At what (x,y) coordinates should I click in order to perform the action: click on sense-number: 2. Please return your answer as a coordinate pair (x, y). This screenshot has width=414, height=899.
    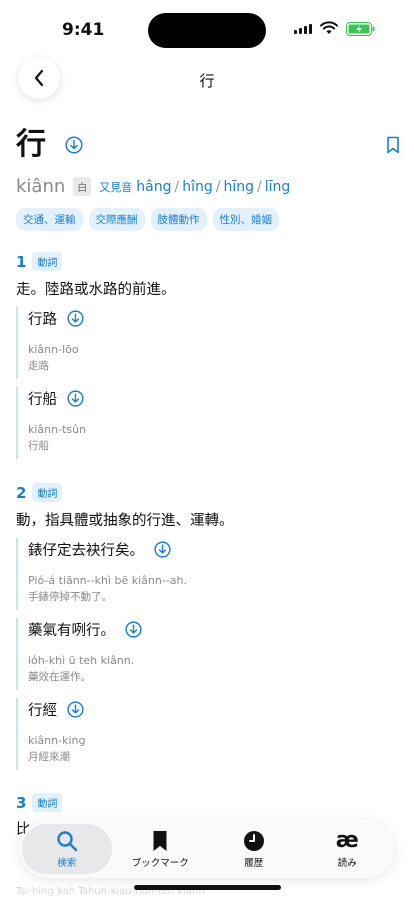
    Looking at the image, I should click on (21, 492).